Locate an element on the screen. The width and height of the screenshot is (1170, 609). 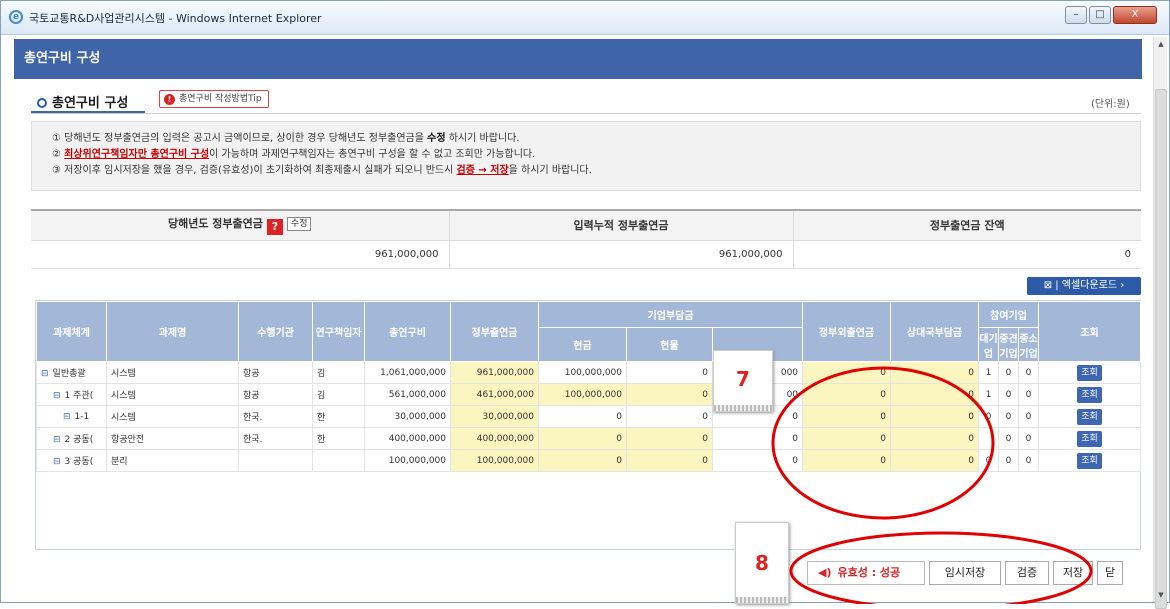
col-small: 중소기업 is located at coordinates (1029, 344).